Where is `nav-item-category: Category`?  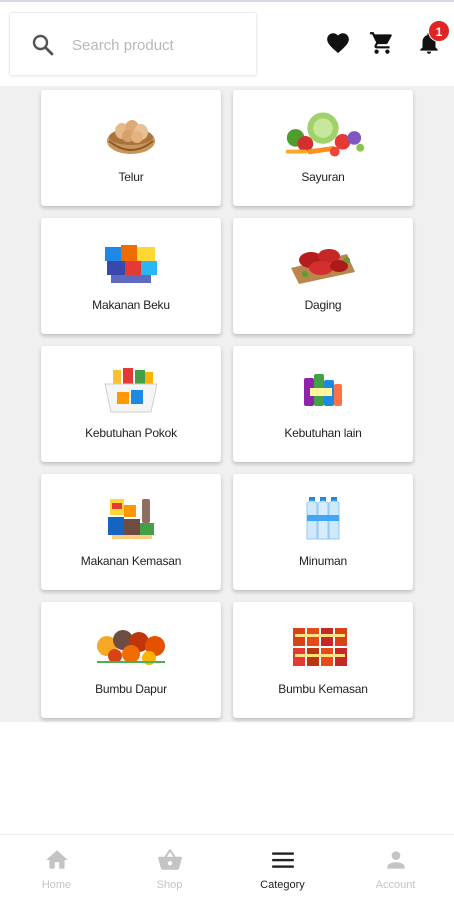
nav-item-category: Category is located at coordinates (282, 867).